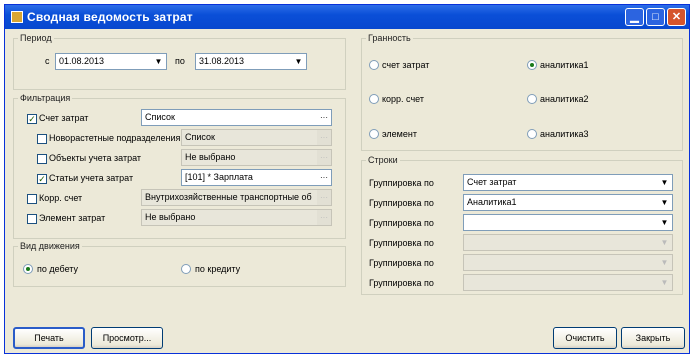 The image size is (694, 358). What do you see at coordinates (45, 98) in the screenshot?
I see `filtration-legend: Фильтрация` at bounding box center [45, 98].